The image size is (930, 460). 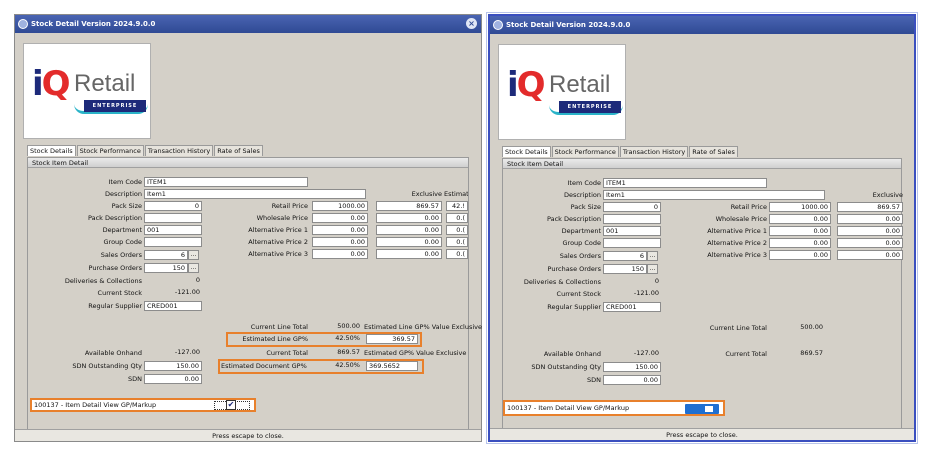 I want to click on est-gp-value-label: Estimated GP% Value Exclusive, so click(x=415, y=353).